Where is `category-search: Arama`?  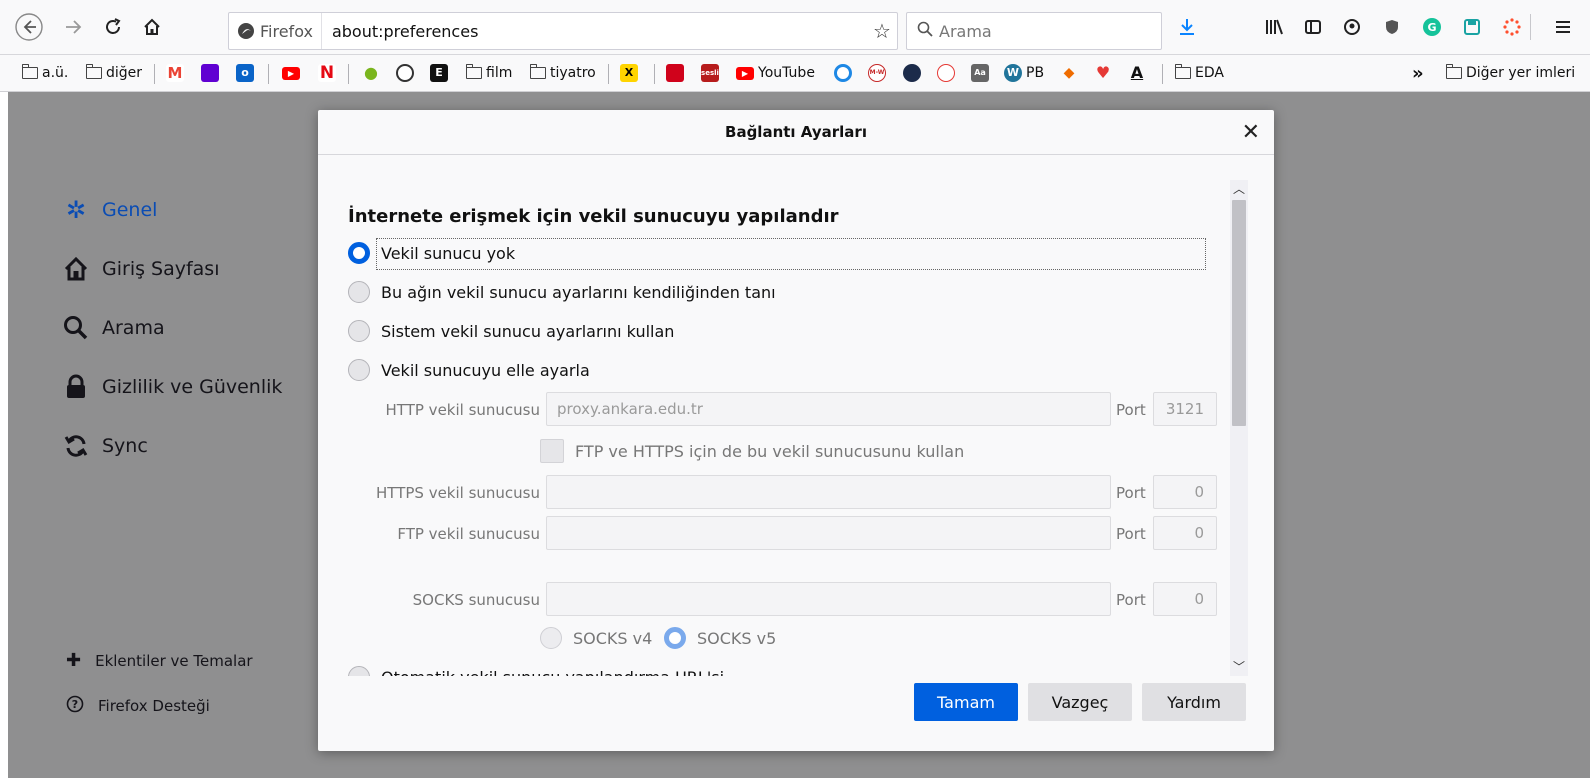 category-search: Arama is located at coordinates (113, 328).